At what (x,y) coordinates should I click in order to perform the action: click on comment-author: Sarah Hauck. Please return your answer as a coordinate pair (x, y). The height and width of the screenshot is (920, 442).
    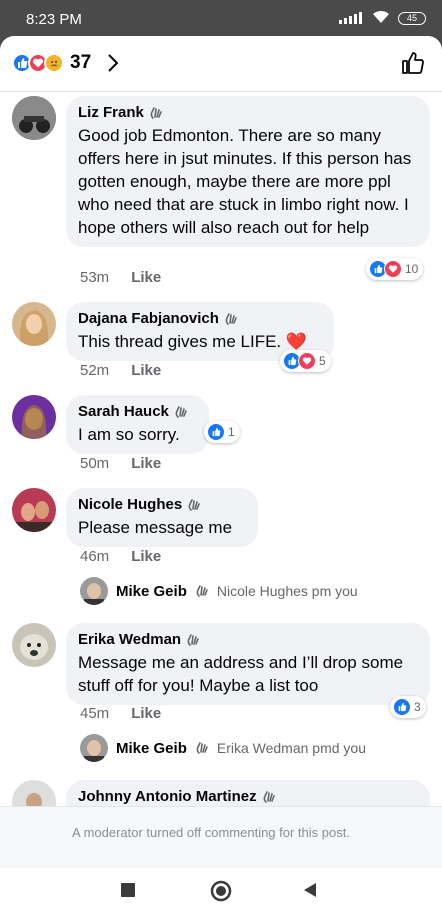
    Looking at the image, I should click on (137, 411).